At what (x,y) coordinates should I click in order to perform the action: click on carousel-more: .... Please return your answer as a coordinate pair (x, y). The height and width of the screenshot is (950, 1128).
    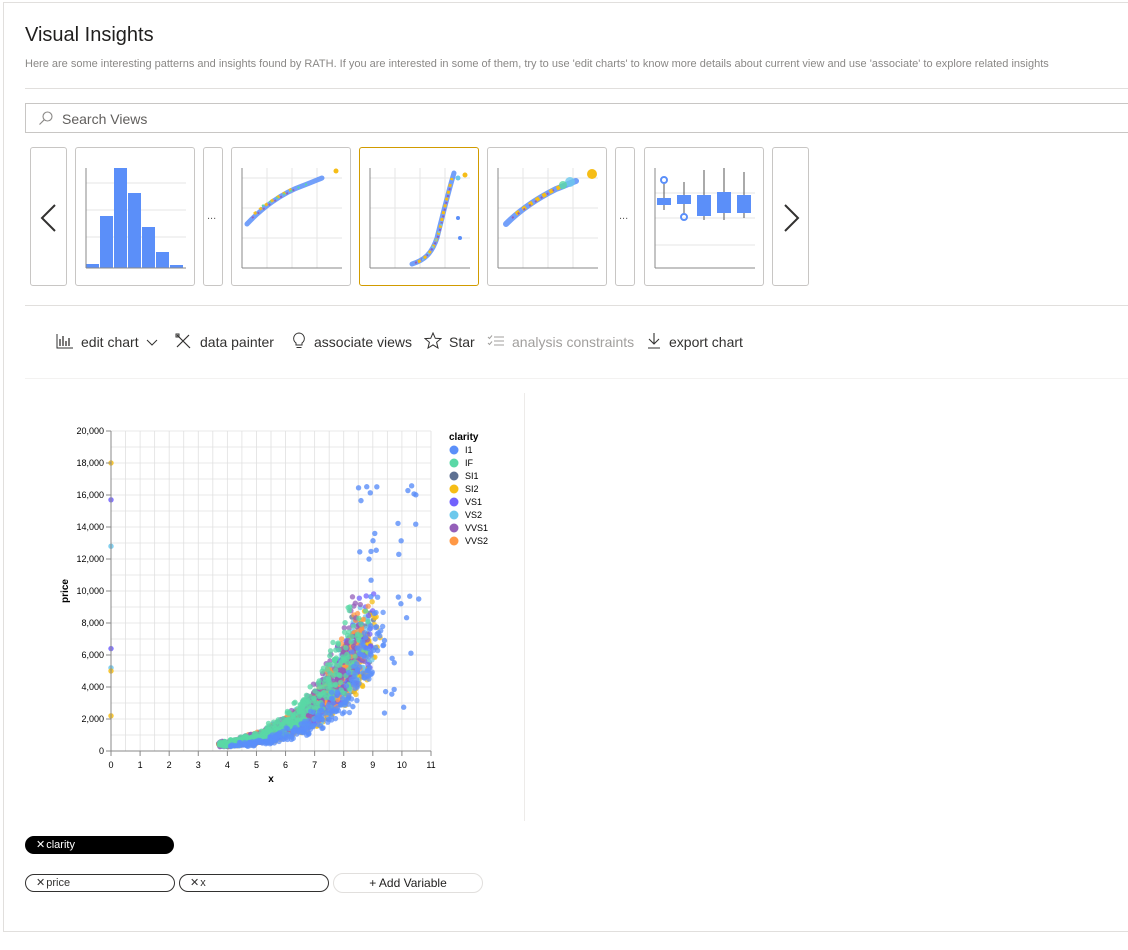
    Looking at the image, I should click on (213, 216).